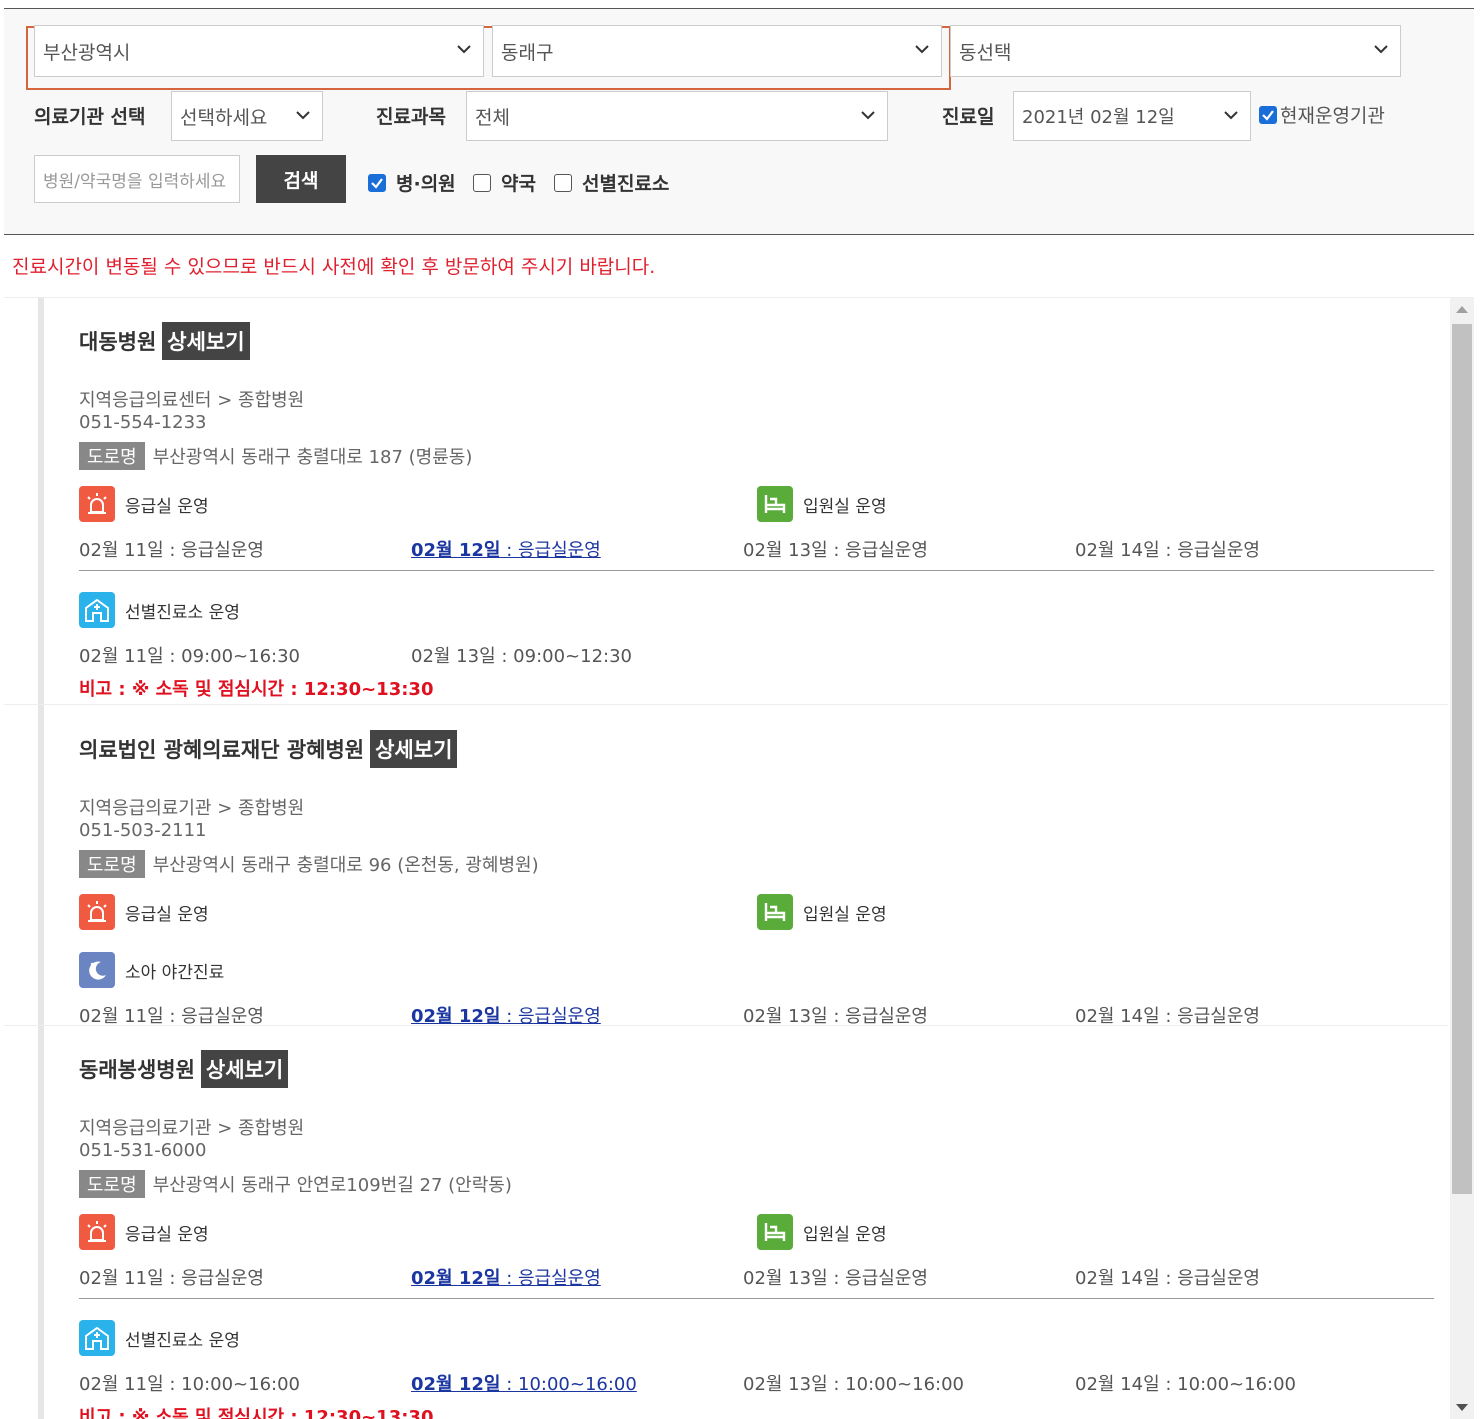  Describe the element at coordinates (426, 184) in the screenshot. I see `hospital-checkbox-label: 병·의원` at that location.